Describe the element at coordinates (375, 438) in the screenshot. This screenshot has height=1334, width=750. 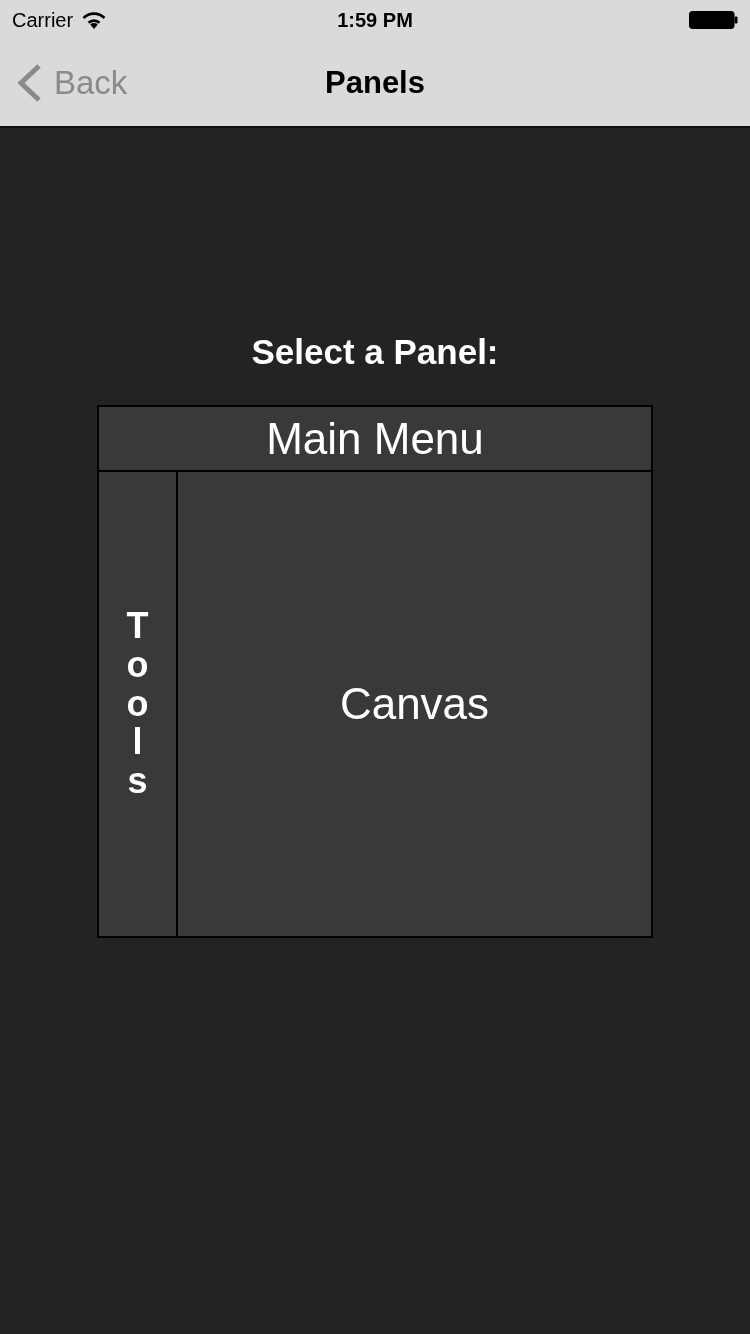
I see `main-menu-panel: Main Menu` at that location.